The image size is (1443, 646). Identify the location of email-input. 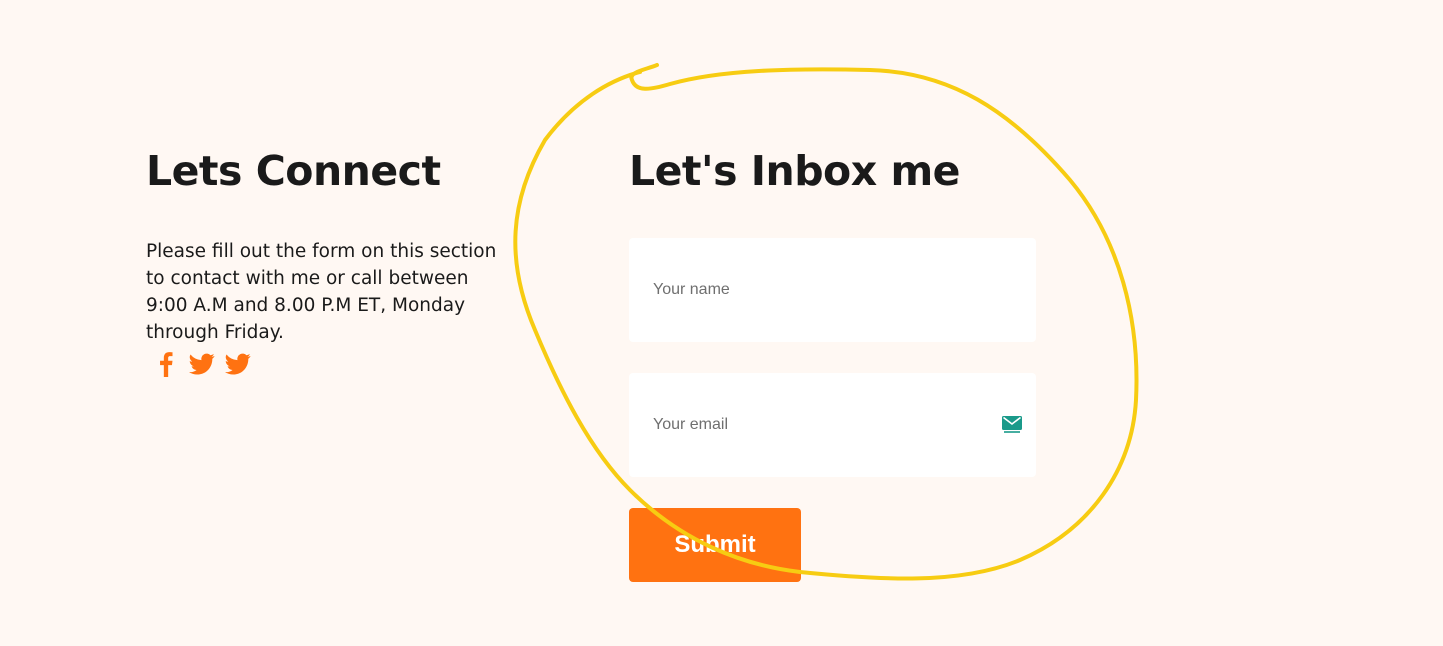
(832, 425).